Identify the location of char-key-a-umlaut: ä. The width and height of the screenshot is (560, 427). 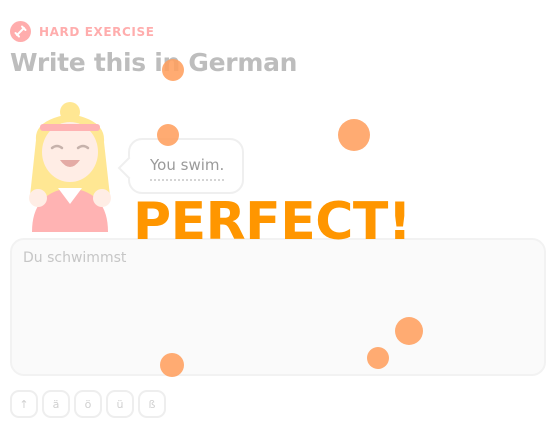
(56, 404).